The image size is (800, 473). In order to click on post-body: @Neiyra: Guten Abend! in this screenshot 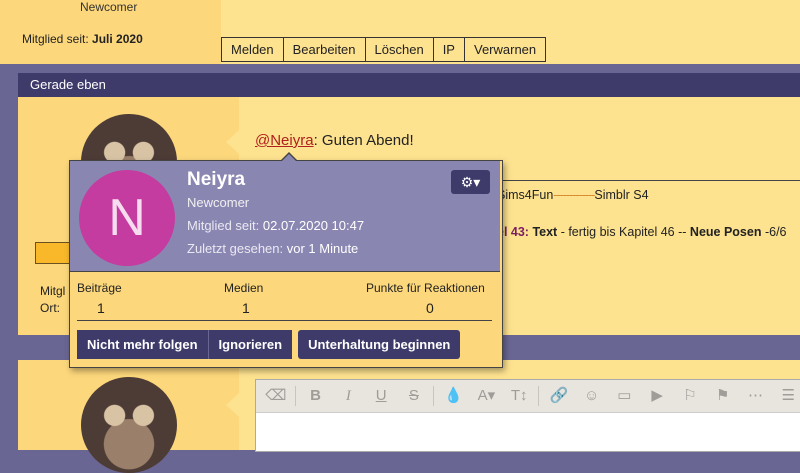, I will do `click(334, 140)`.